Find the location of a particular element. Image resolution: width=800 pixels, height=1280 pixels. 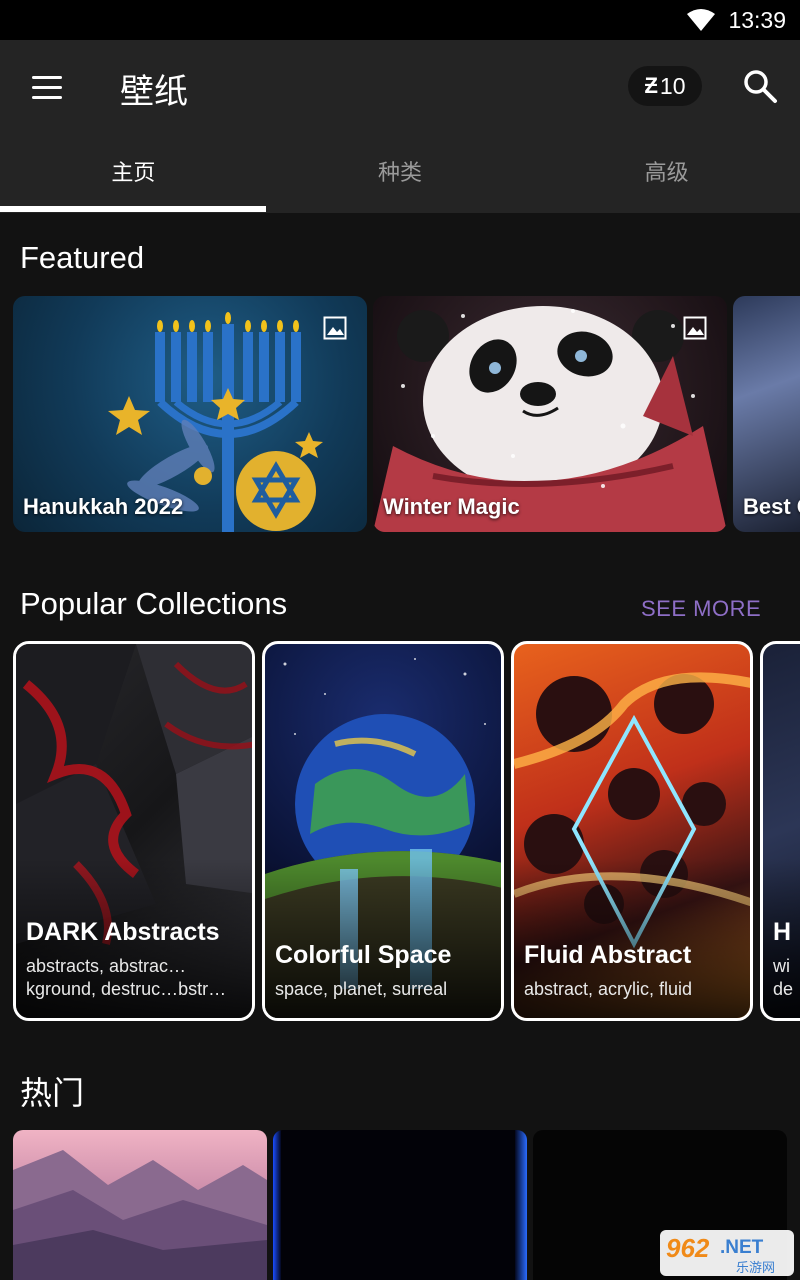

search-icon is located at coordinates (760, 86).